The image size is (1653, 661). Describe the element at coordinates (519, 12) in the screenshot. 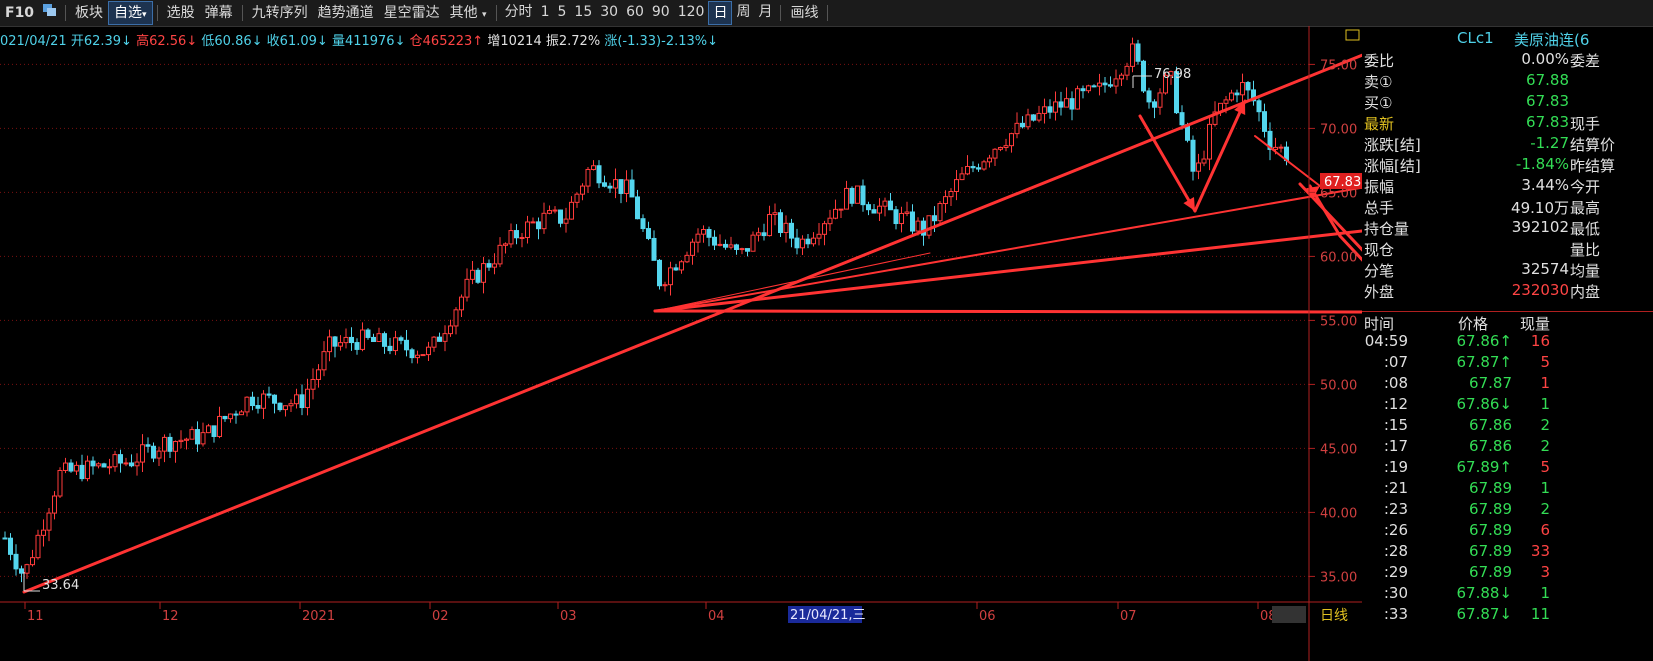

I see `period-0: 分时` at that location.